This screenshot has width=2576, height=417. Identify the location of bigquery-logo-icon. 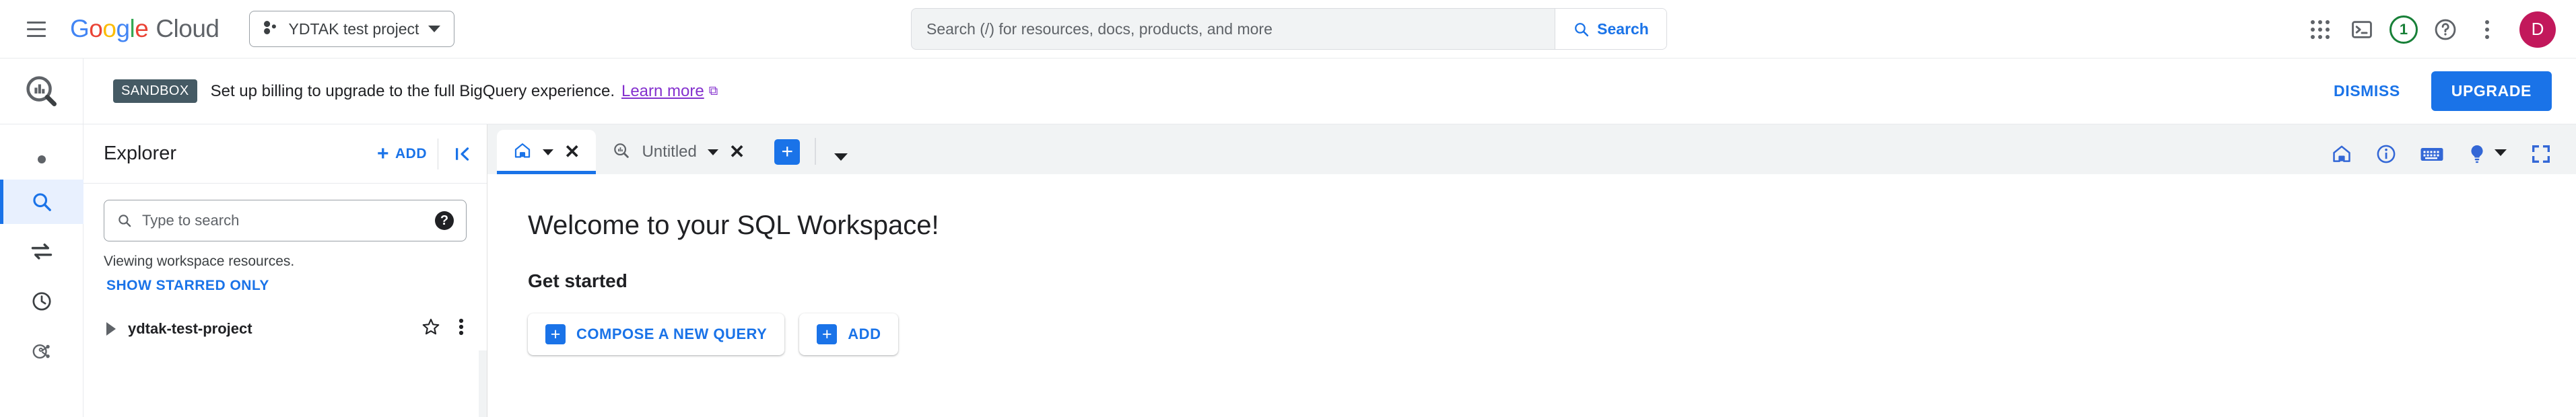
(41, 91).